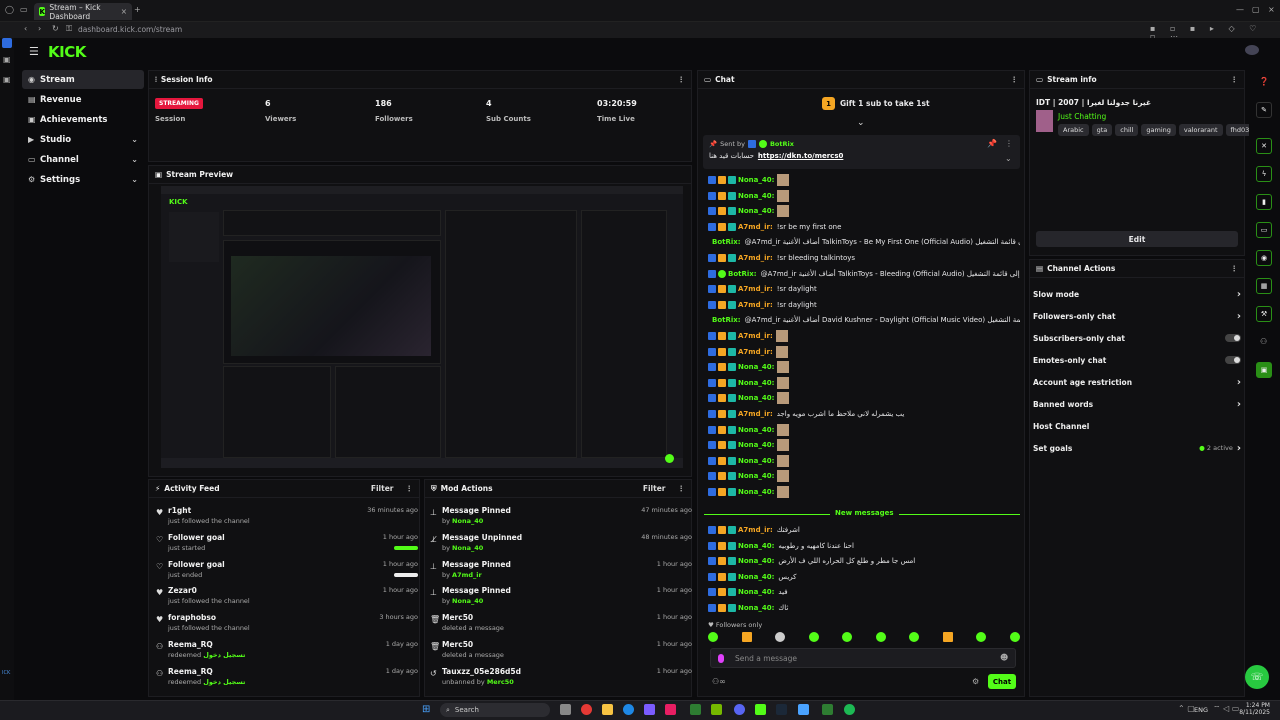 The height and width of the screenshot is (720, 1280). I want to click on feed-row: ⚇ Reema_RQ redeemed تسجيل دخول 1 day ago, so click(287, 653).